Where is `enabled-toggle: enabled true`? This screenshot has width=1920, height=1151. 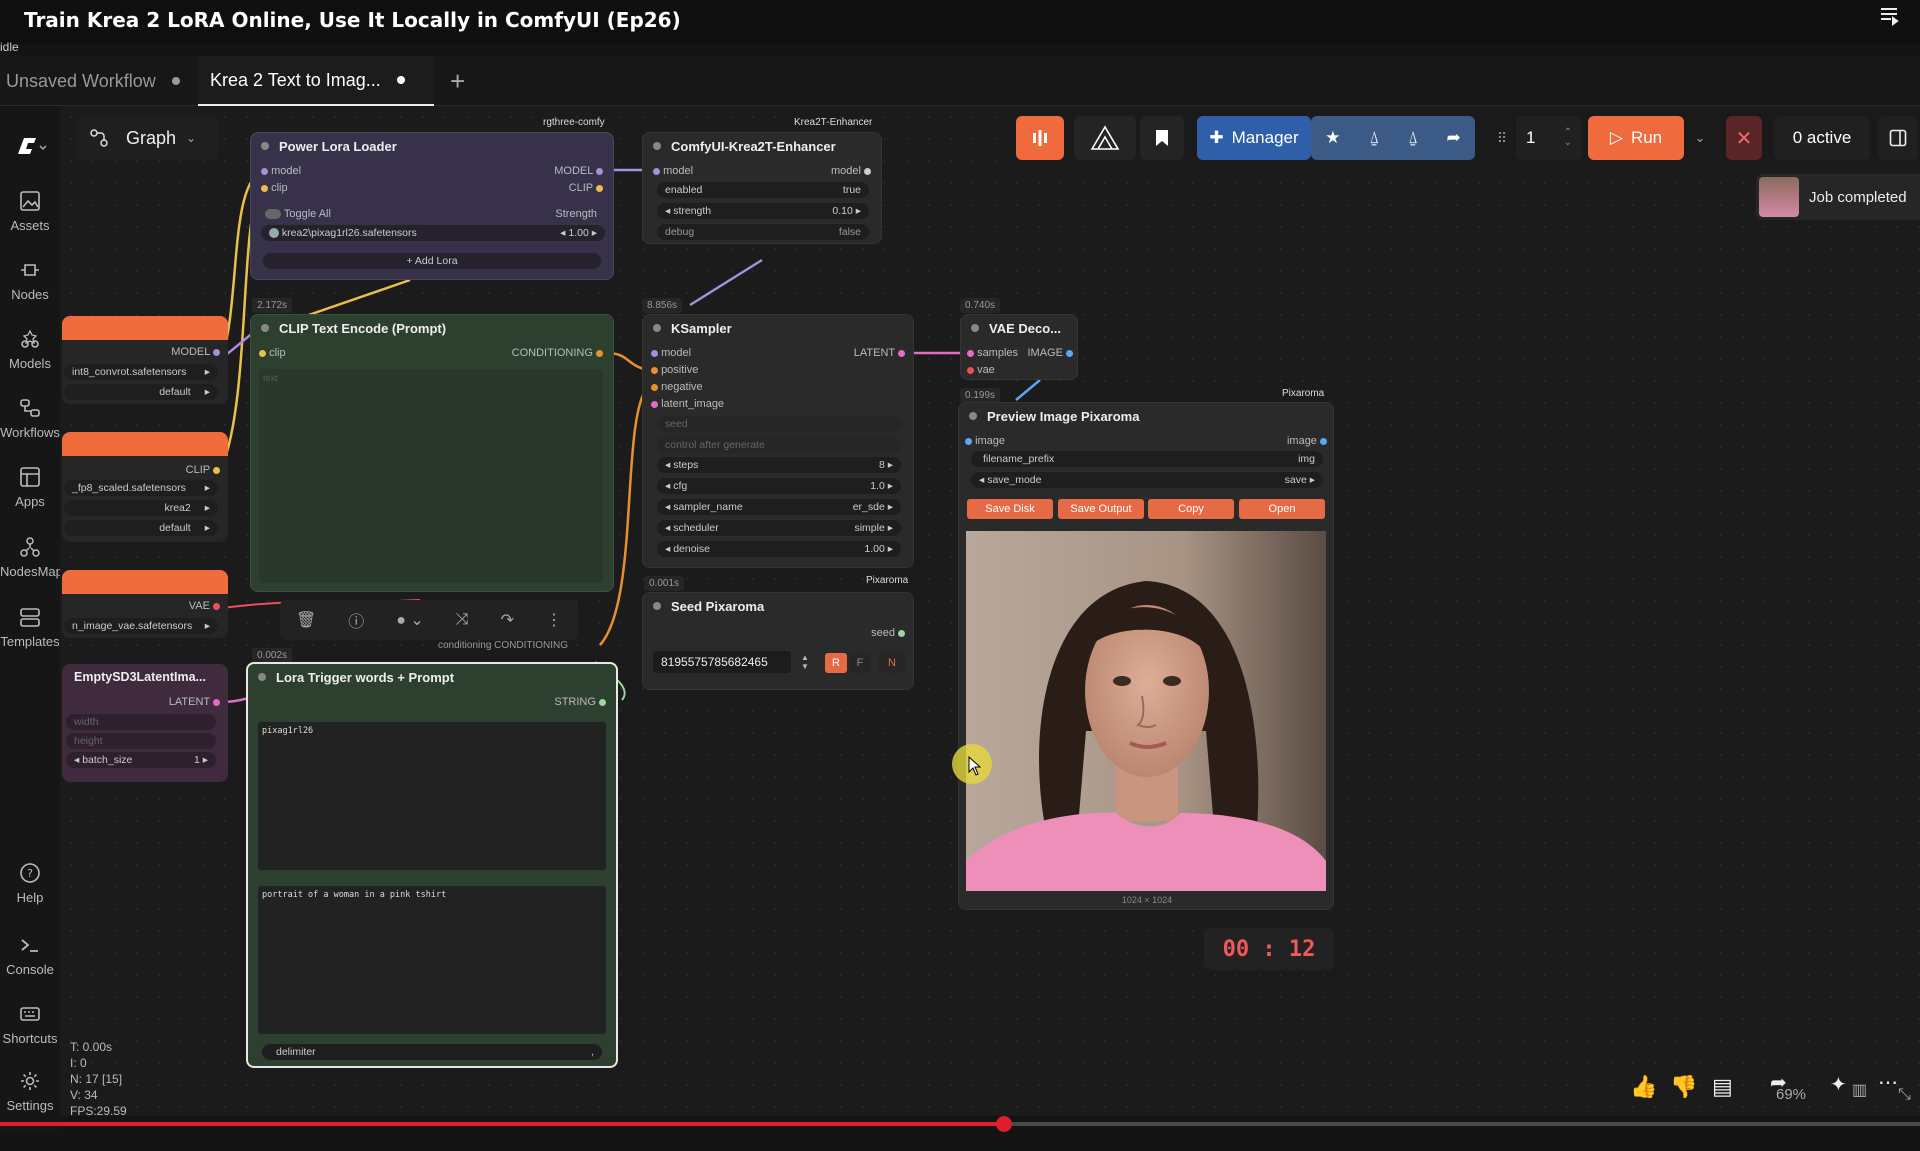 enabled-toggle: enabled true is located at coordinates (763, 190).